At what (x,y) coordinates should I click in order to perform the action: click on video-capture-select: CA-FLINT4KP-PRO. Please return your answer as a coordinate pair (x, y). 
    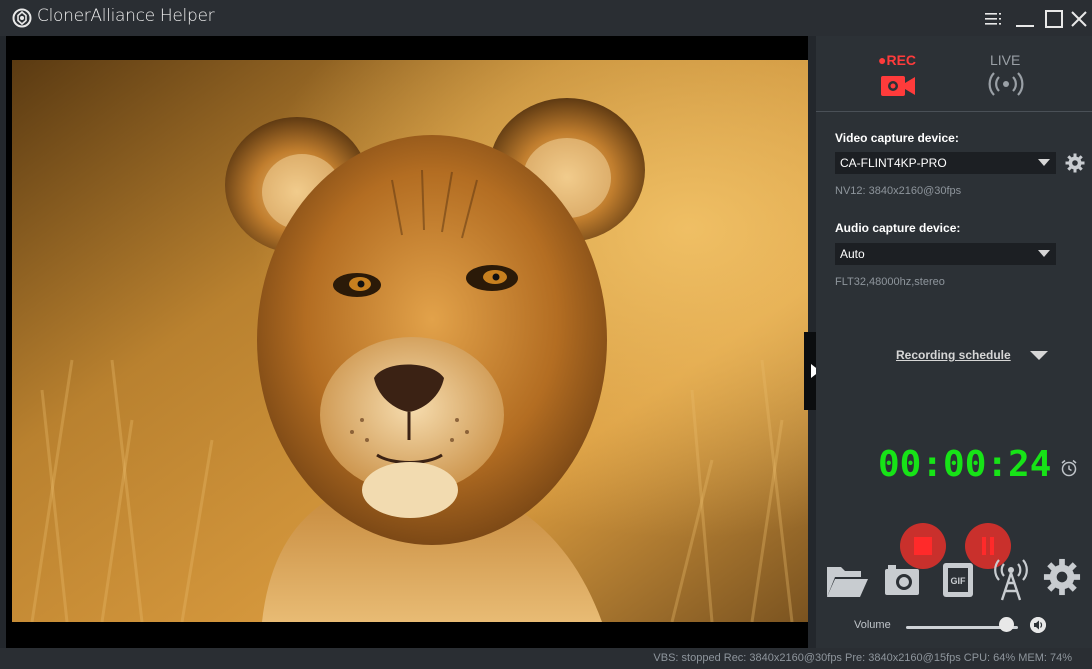
    Looking at the image, I should click on (945, 163).